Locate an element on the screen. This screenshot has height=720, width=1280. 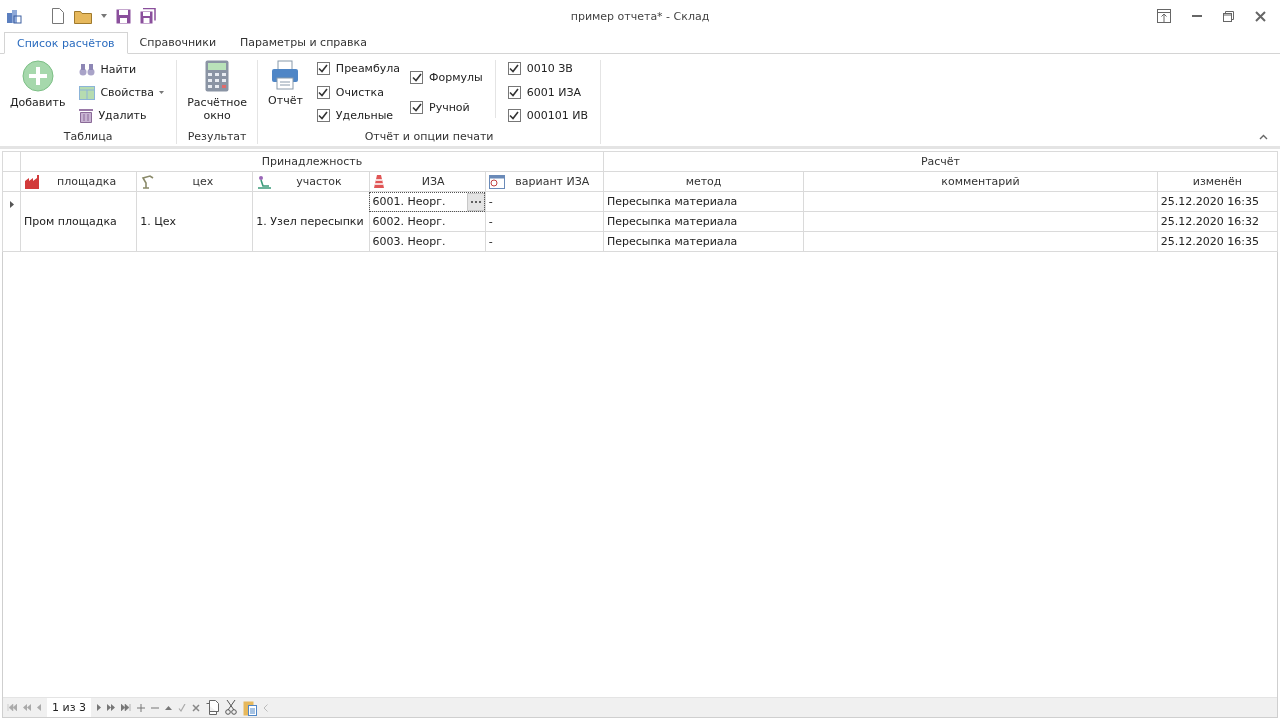
column-header: ИЗА is located at coordinates (427, 181).